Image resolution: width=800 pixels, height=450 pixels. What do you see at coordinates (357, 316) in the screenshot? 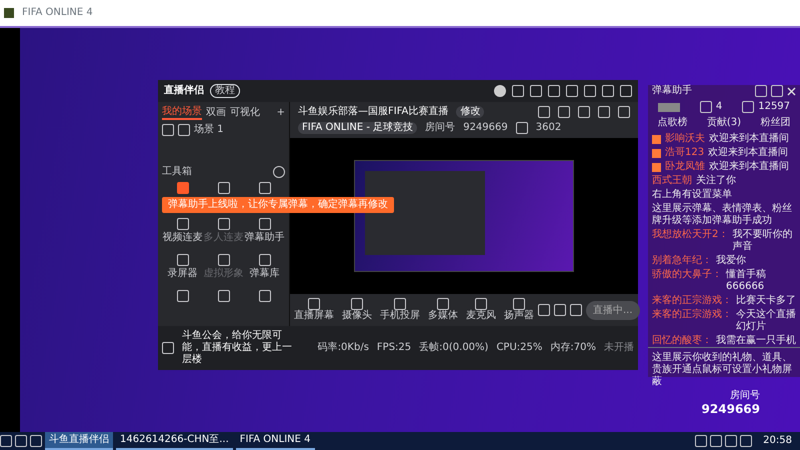
I see `media-label: 摄像头` at bounding box center [357, 316].